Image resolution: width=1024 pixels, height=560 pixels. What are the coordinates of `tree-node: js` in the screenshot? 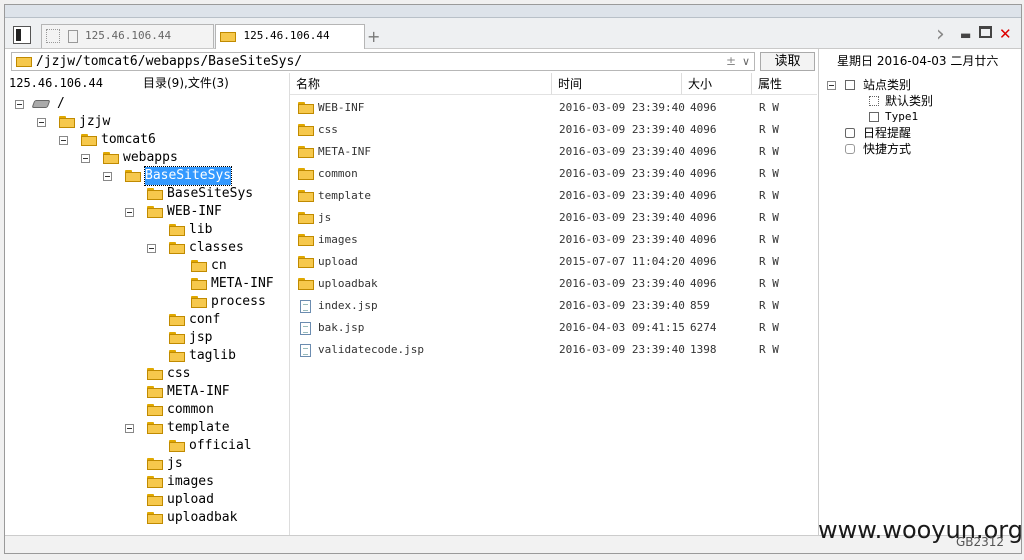 It's located at (175, 464).